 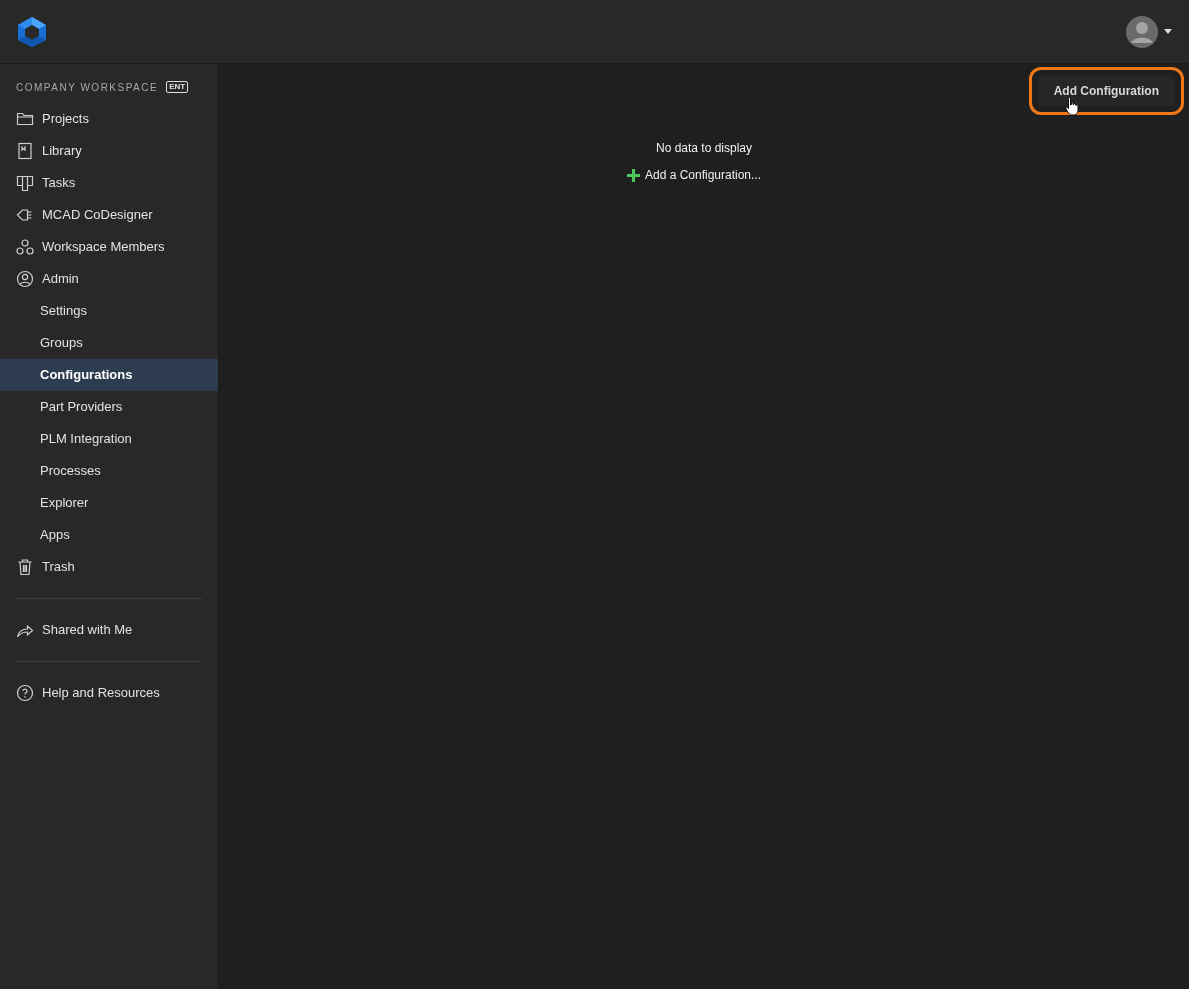 I want to click on sidebar-item: Shared with Me, so click(x=109, y=630).